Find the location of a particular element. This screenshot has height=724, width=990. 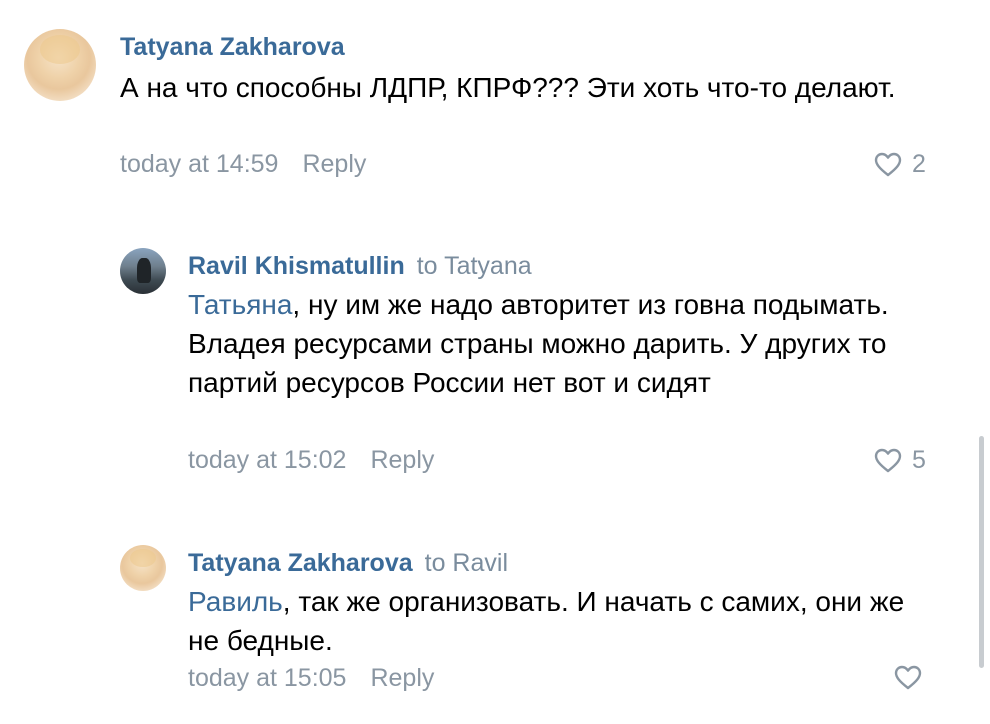

reply-target: to Ravil is located at coordinates (466, 563).